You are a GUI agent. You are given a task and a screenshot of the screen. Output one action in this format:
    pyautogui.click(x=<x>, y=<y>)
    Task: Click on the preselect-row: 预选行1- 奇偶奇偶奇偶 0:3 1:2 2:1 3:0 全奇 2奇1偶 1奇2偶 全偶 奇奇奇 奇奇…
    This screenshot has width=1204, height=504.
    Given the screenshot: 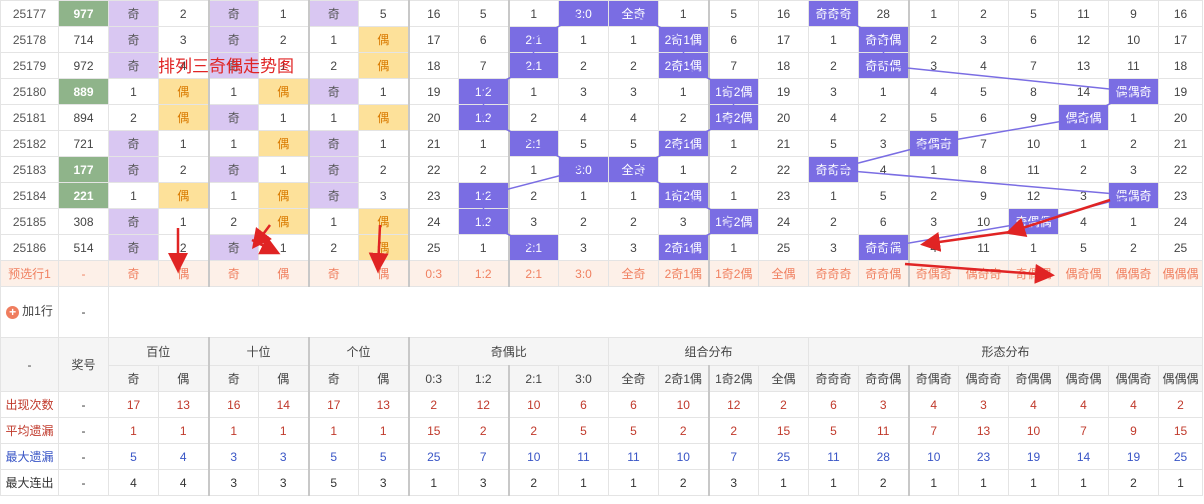 What is the action you would take?
    pyautogui.click(x=601, y=273)
    